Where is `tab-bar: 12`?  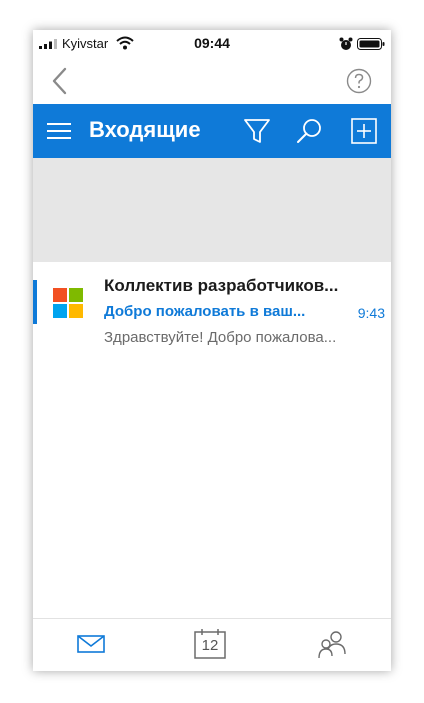 tab-bar: 12 is located at coordinates (212, 644).